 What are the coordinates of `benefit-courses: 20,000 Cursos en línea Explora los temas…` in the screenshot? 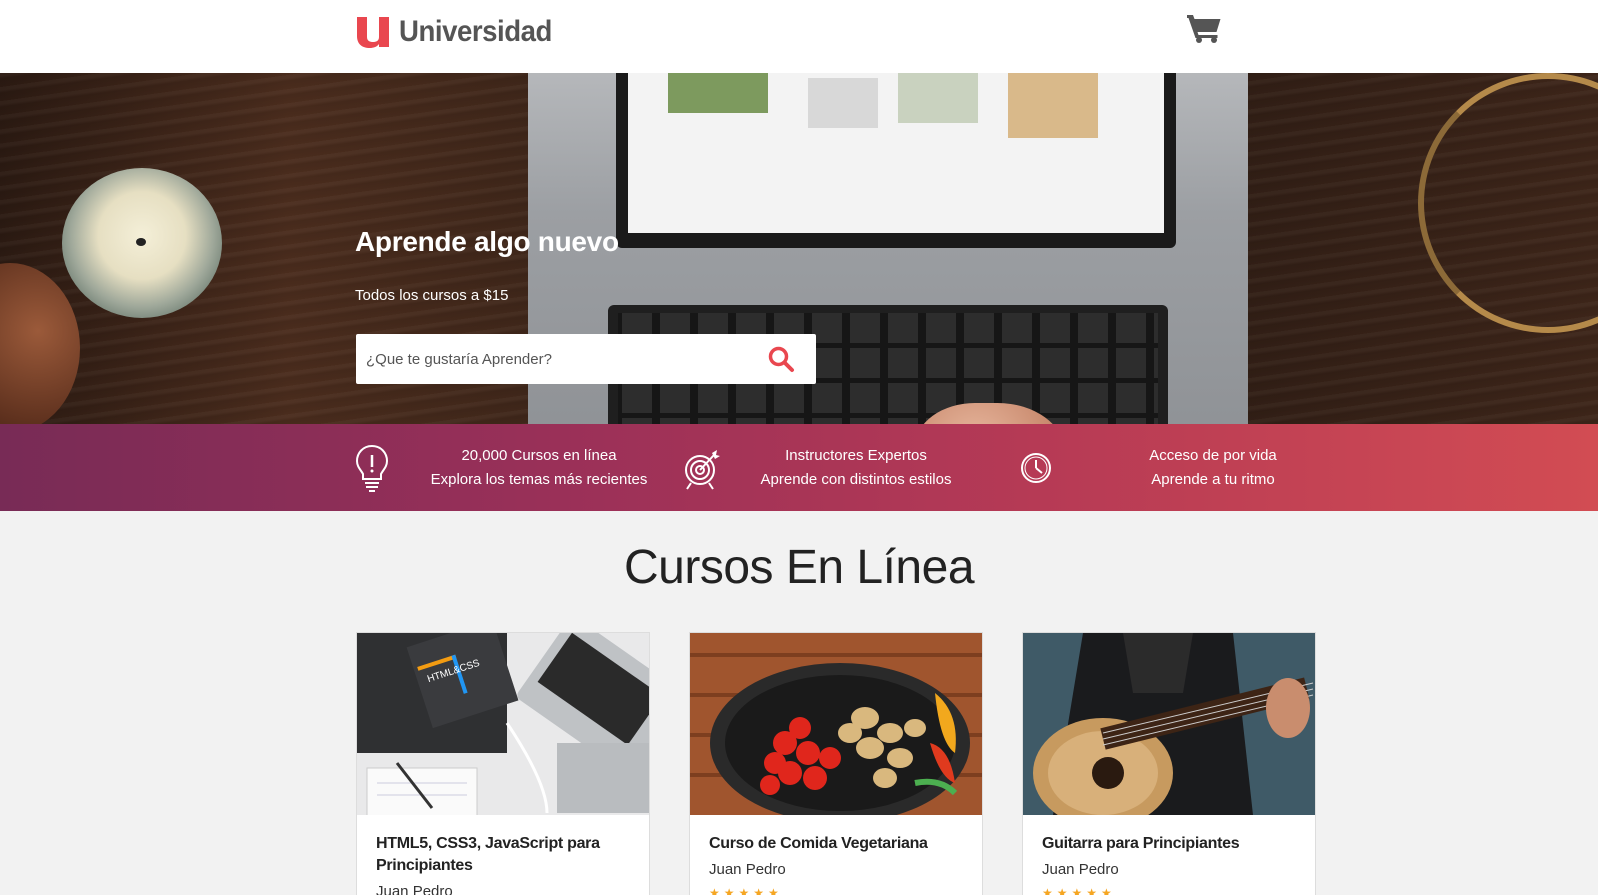 It's located at (503, 467).